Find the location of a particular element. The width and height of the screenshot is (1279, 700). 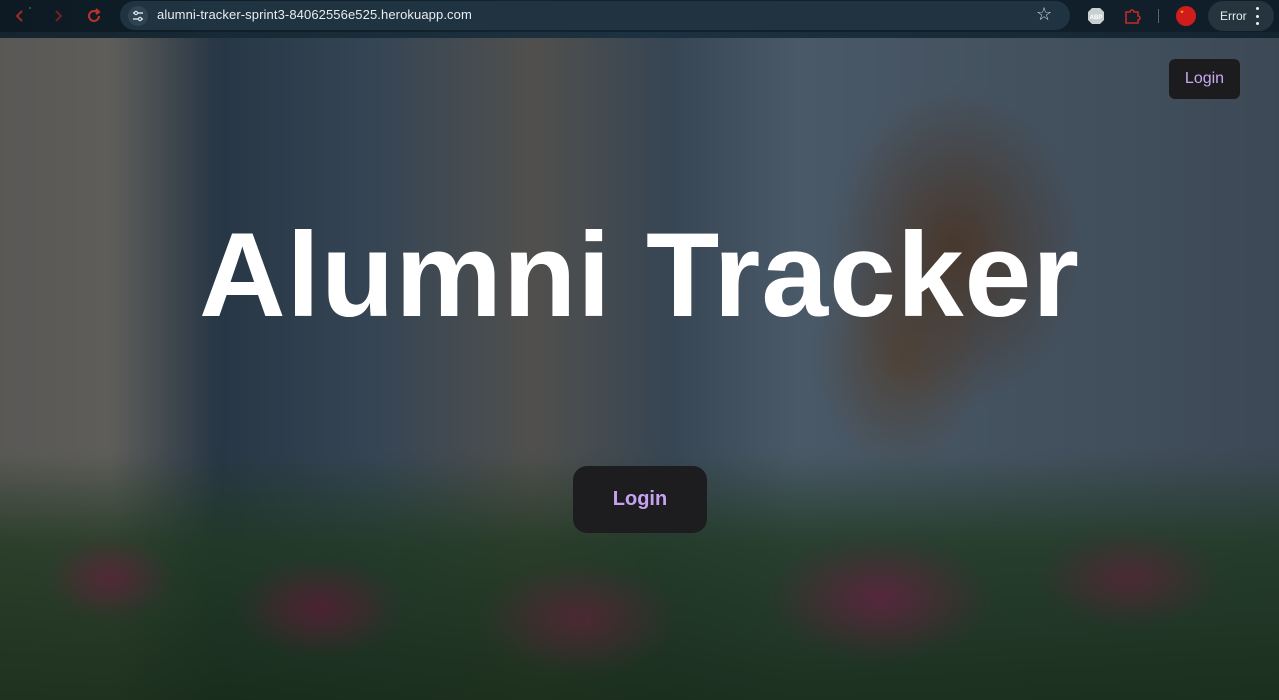

adblock-icon: ABP is located at coordinates (1096, 16).